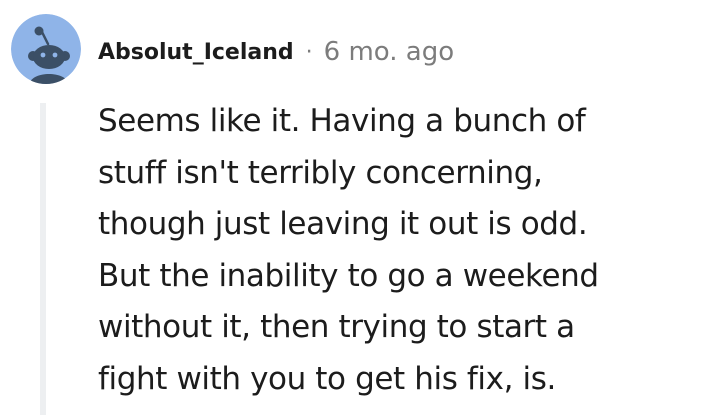 The width and height of the screenshot is (725, 415). I want to click on thread-collapse-line, so click(43, 259).